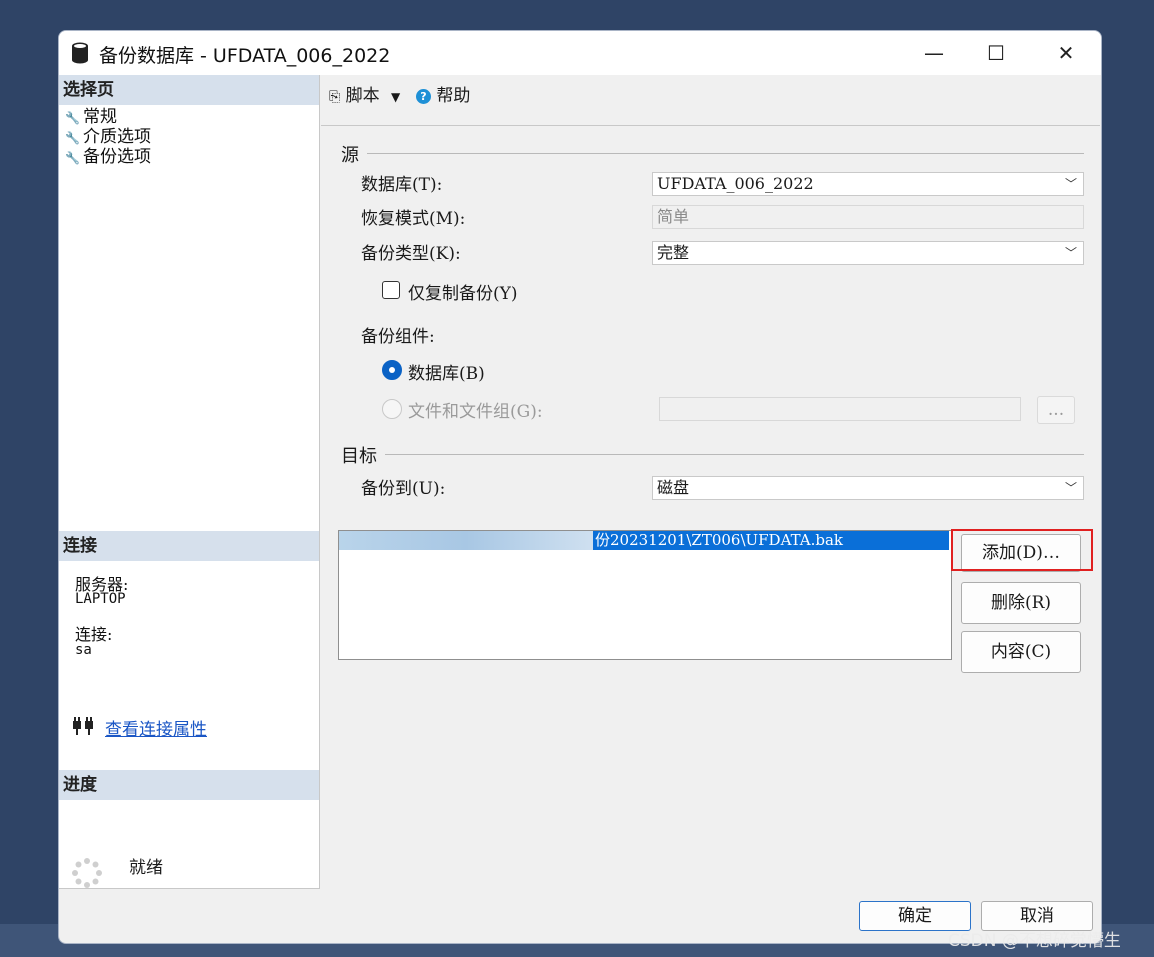  What do you see at coordinates (580, 53) in the screenshot?
I see `title-bar: 备份数据库 - UFDATA_006_2022 — ☐ ✕` at bounding box center [580, 53].